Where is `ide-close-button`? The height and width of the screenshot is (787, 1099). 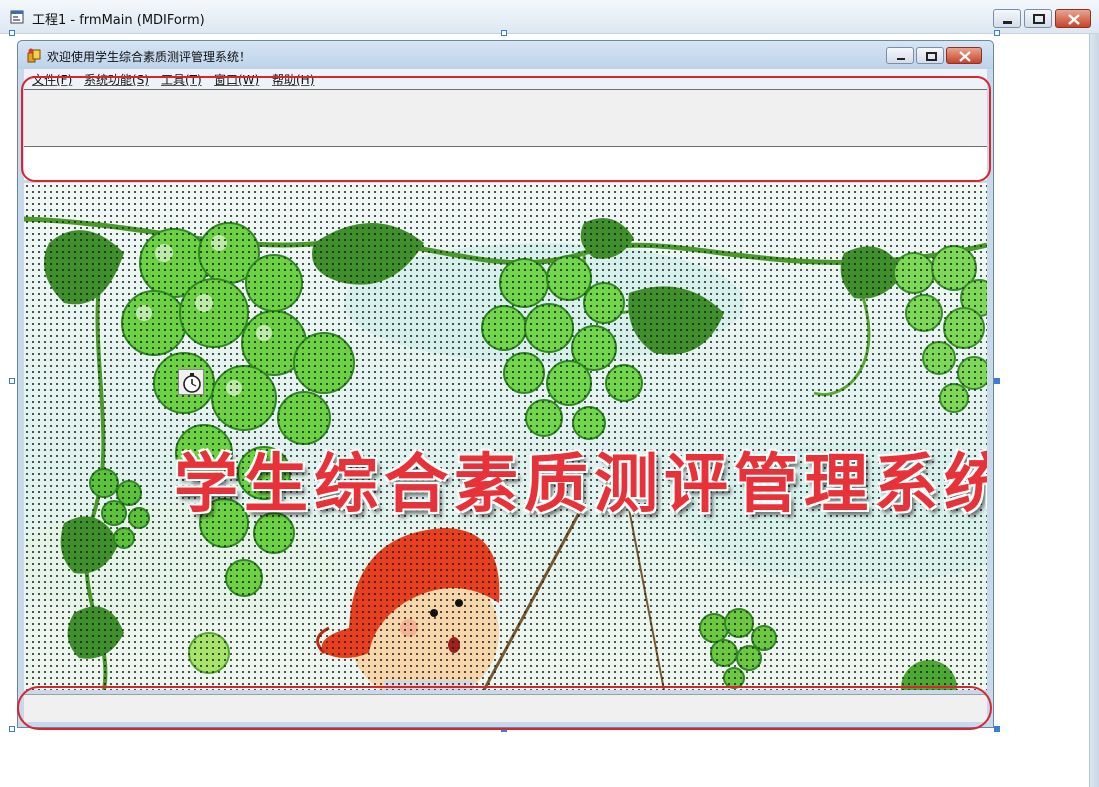
ide-close-button is located at coordinates (1073, 18).